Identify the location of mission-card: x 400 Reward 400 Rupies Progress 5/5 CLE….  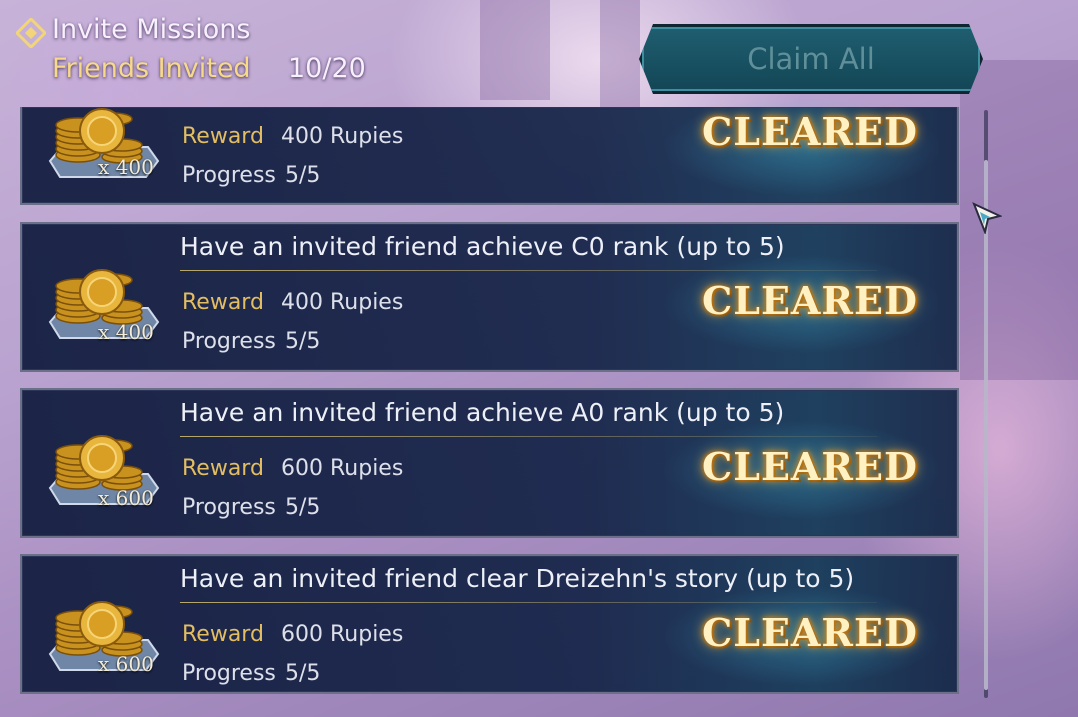
(489, 151).